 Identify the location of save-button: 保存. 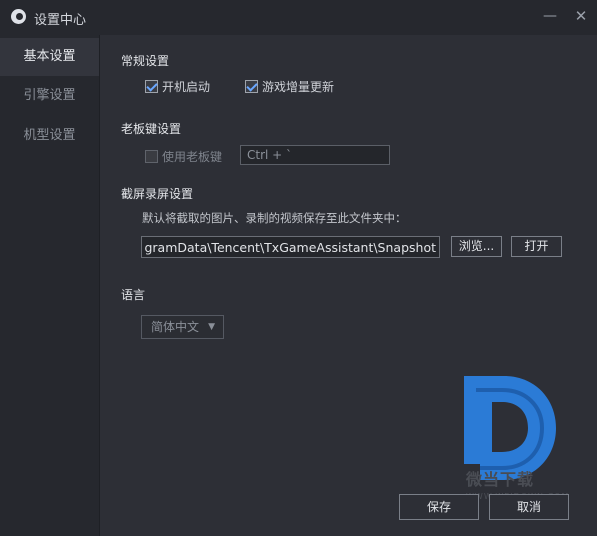
(439, 507).